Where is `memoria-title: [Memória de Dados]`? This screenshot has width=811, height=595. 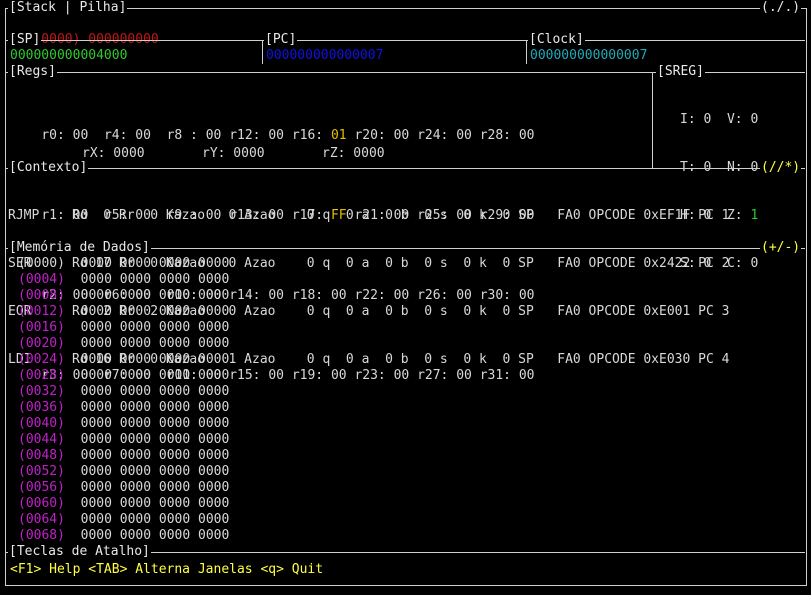
memoria-title: [Memória de Dados] is located at coordinates (79, 248).